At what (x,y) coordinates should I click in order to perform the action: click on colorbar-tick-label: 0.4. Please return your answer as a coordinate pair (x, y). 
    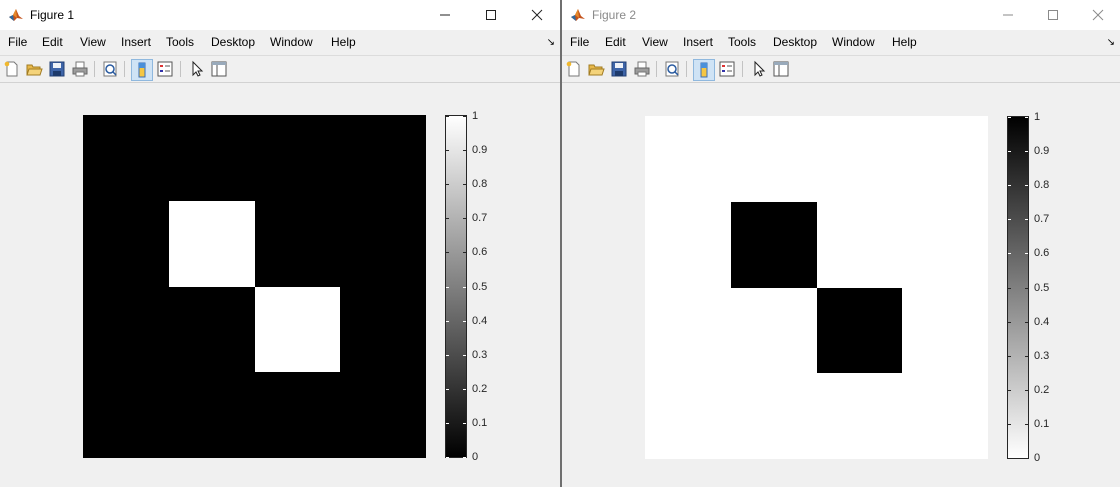
    Looking at the image, I should click on (1042, 322).